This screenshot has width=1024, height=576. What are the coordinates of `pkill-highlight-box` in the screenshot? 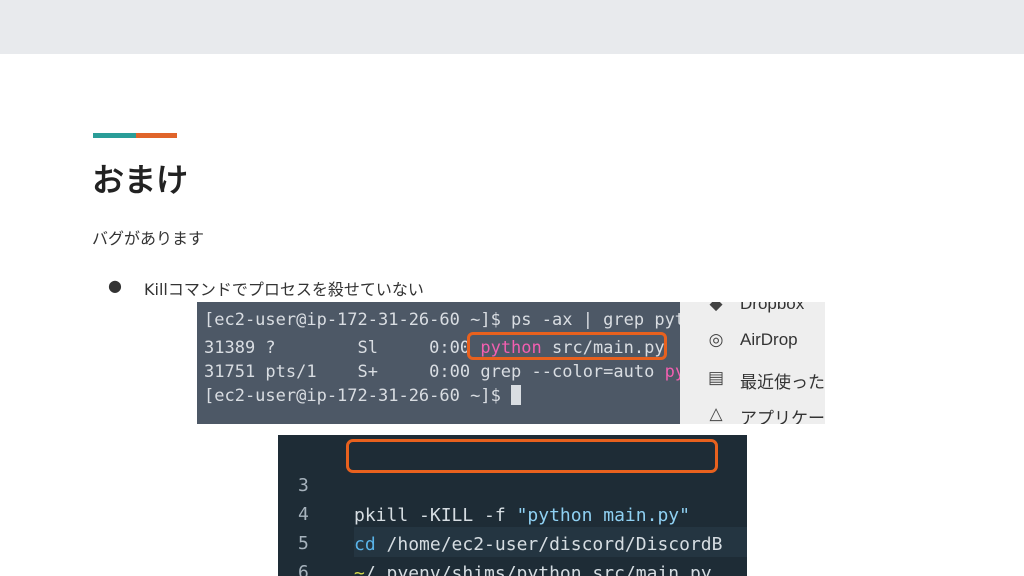 It's located at (532, 456).